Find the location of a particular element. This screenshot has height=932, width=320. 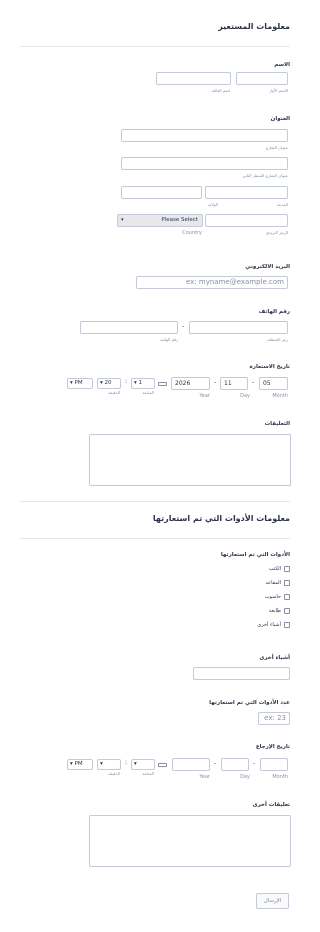

other-items-label: أشياء أخرى is located at coordinates (274, 658).